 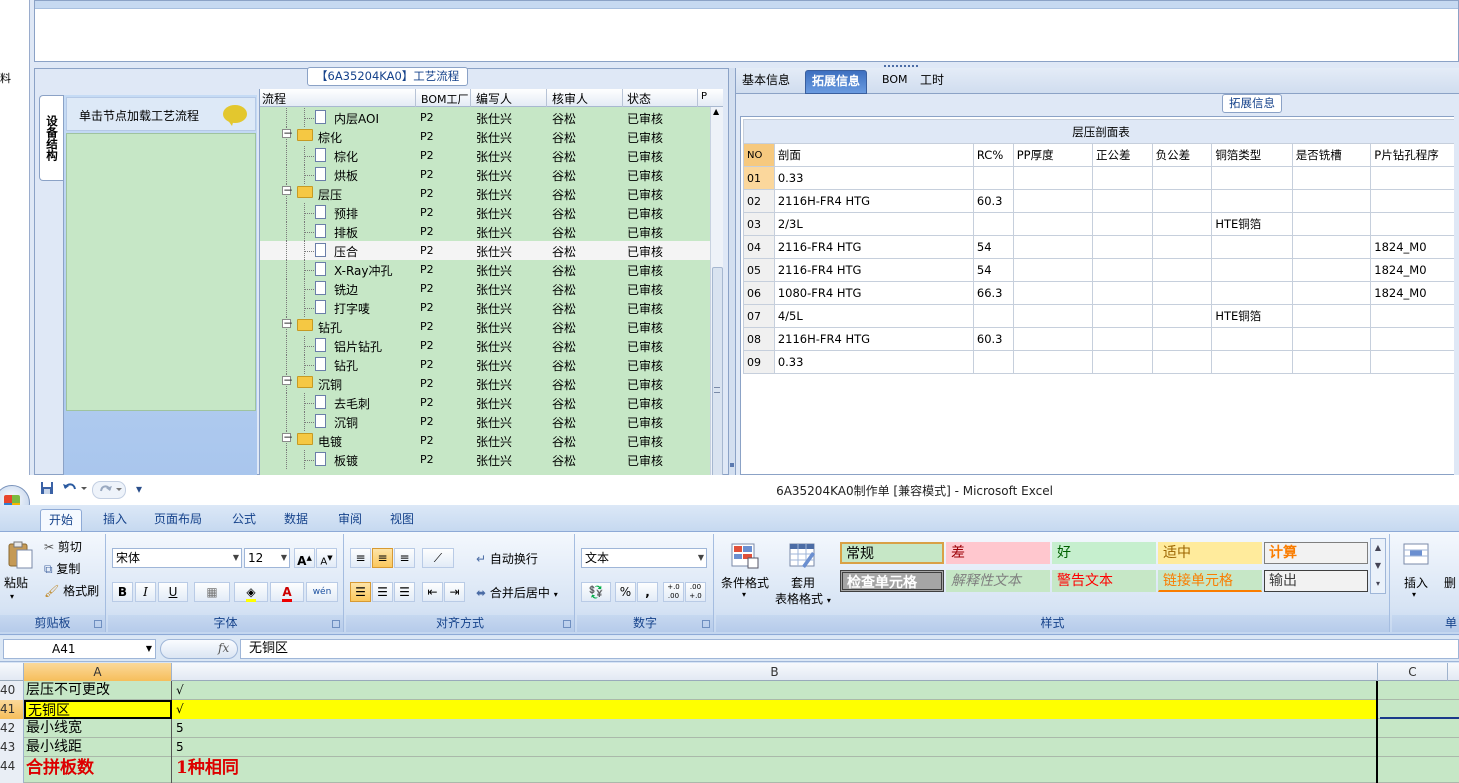 What do you see at coordinates (12, 690) in the screenshot?
I see `row-header: 40` at bounding box center [12, 690].